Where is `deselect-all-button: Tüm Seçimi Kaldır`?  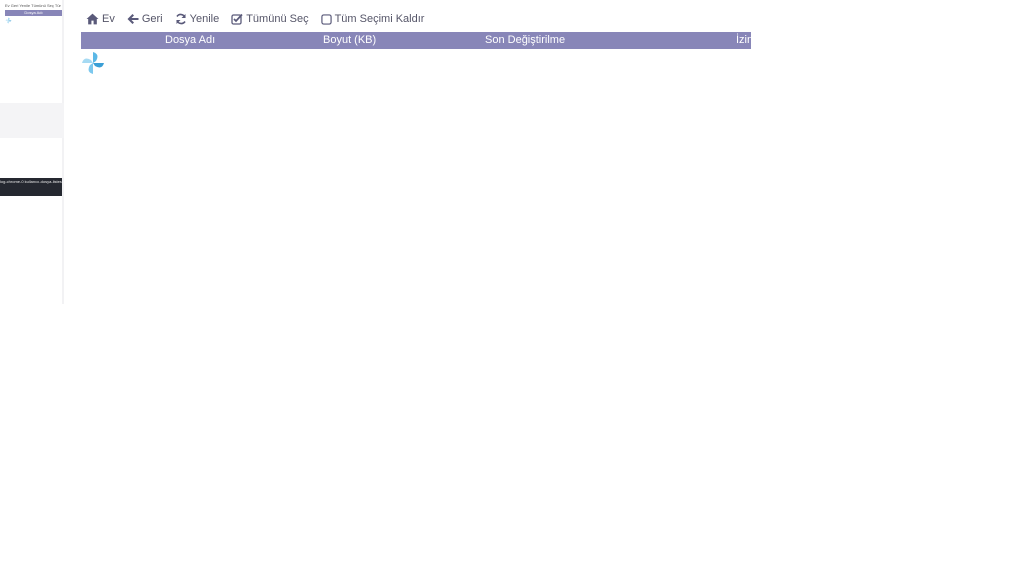 deselect-all-button: Tüm Seçimi Kaldır is located at coordinates (372, 19).